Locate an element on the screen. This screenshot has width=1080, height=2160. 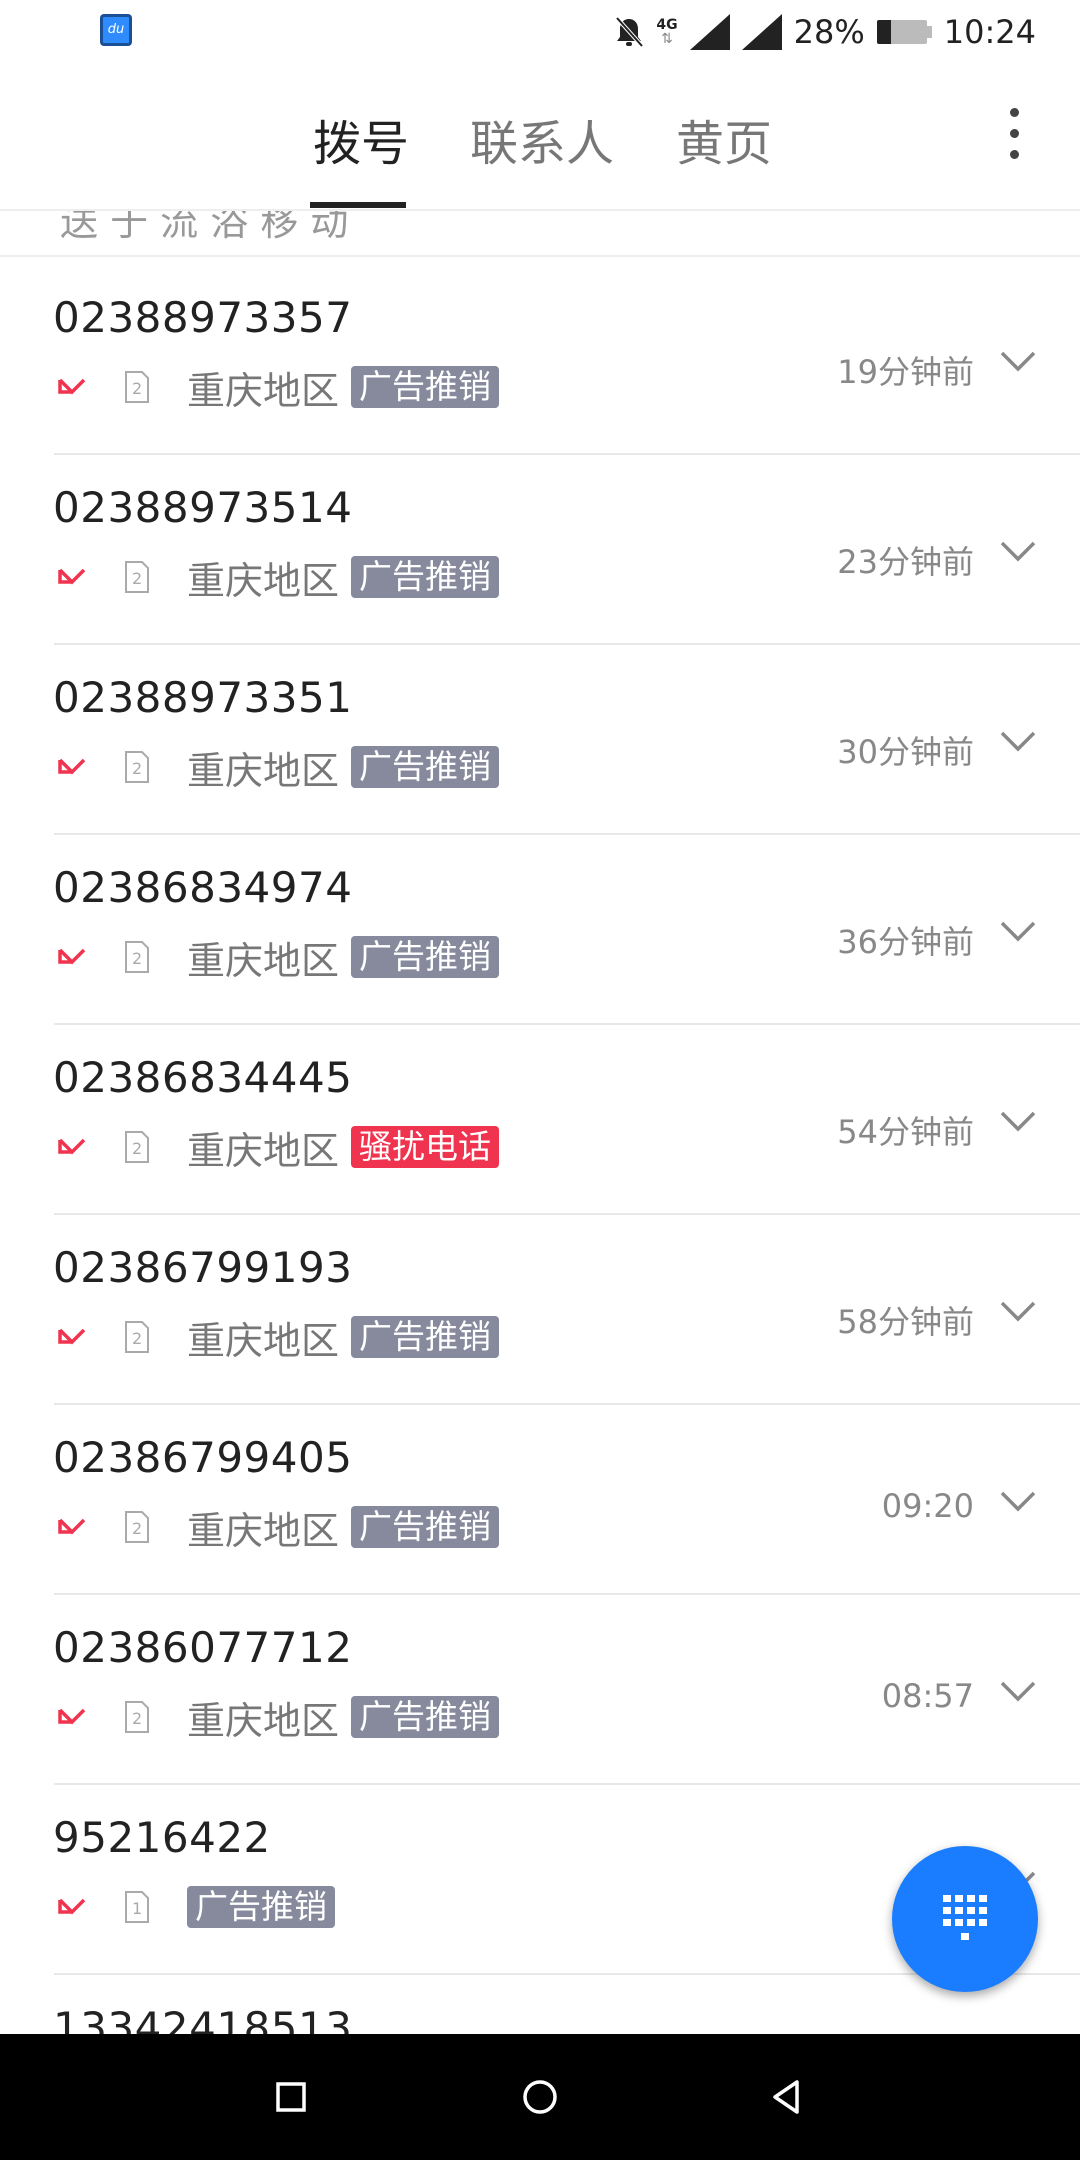
sim-slot-number: 1 is located at coordinates (137, 1908).